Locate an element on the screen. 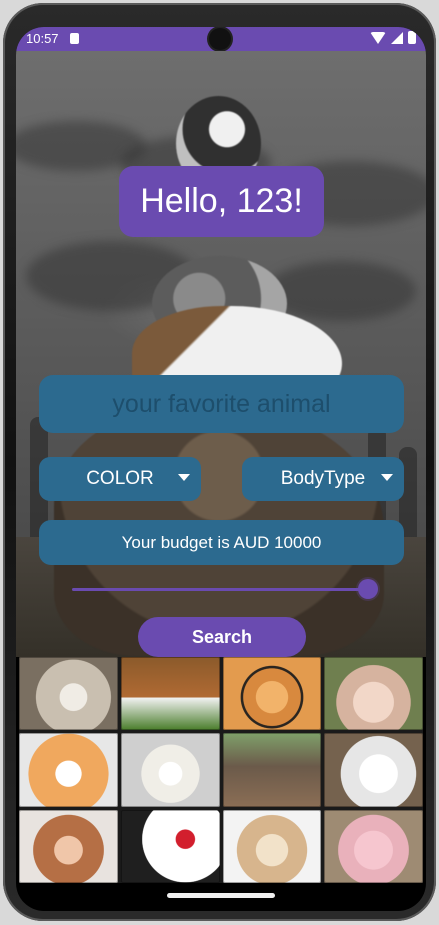 Image resolution: width=439 pixels, height=925 pixels. favorite-animal-field is located at coordinates (221, 404).